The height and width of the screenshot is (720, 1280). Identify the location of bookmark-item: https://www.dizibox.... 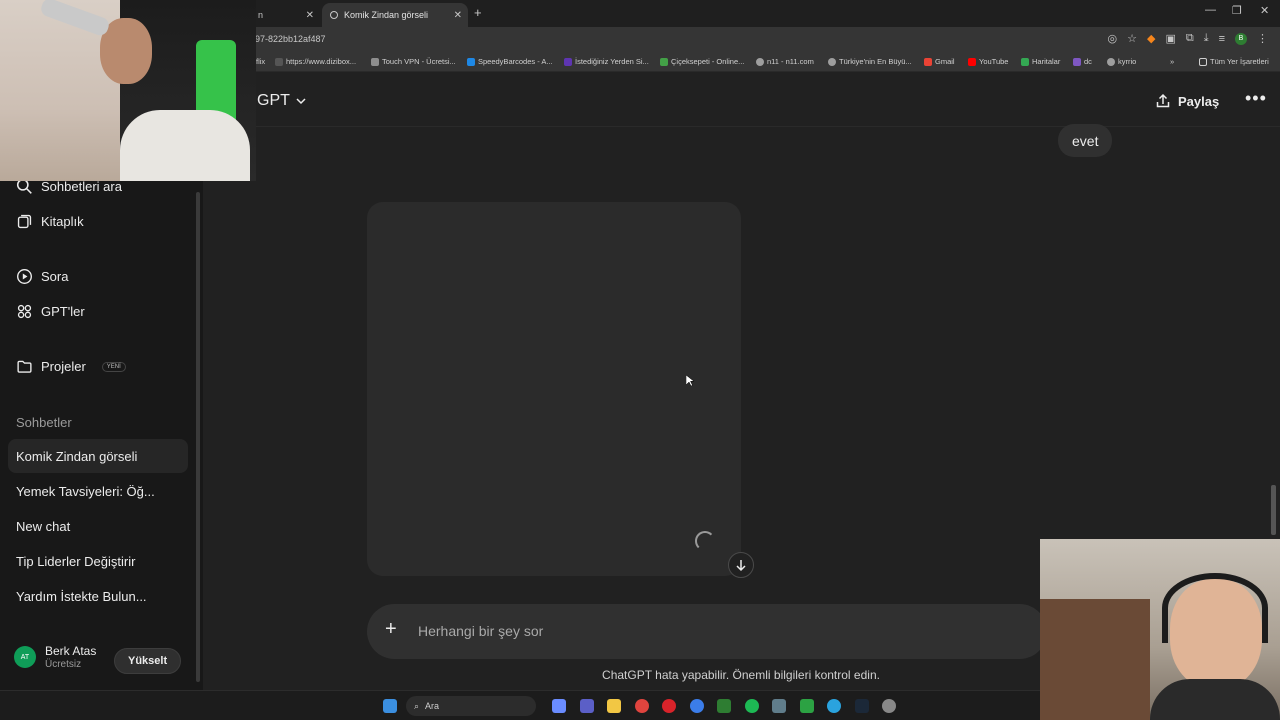
(315, 61).